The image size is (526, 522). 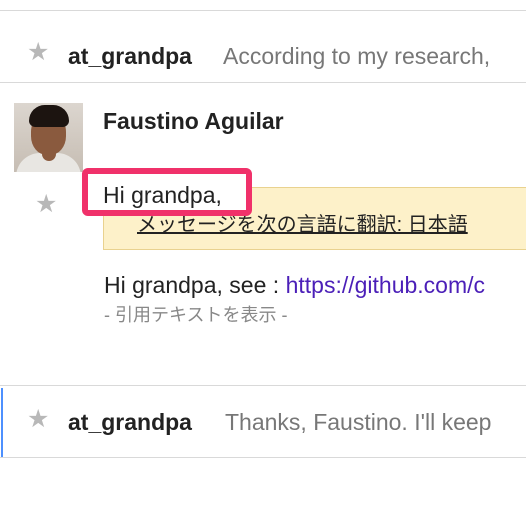 I want to click on message-snippet: Thanks, Faustino. I'll keep, so click(x=358, y=422).